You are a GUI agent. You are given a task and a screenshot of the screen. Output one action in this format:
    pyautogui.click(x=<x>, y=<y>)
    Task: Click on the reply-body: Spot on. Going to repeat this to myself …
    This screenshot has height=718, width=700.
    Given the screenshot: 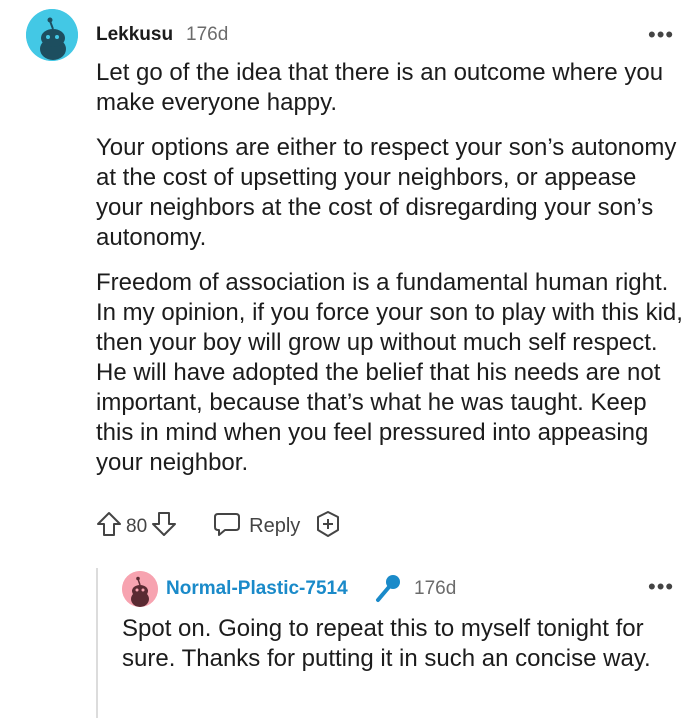 What is the action you would take?
    pyautogui.click(x=386, y=643)
    